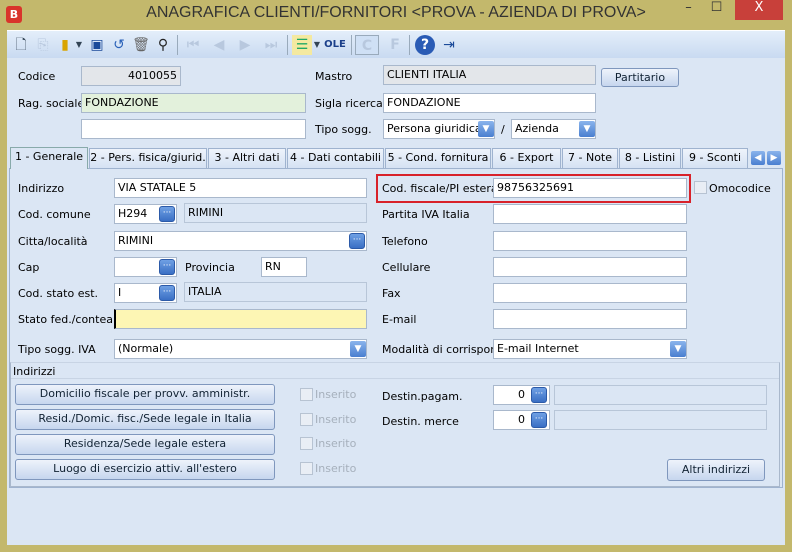 The width and height of the screenshot is (792, 552). What do you see at coordinates (489, 103) in the screenshot?
I see `sigla-field: FONDAZIONE` at bounding box center [489, 103].